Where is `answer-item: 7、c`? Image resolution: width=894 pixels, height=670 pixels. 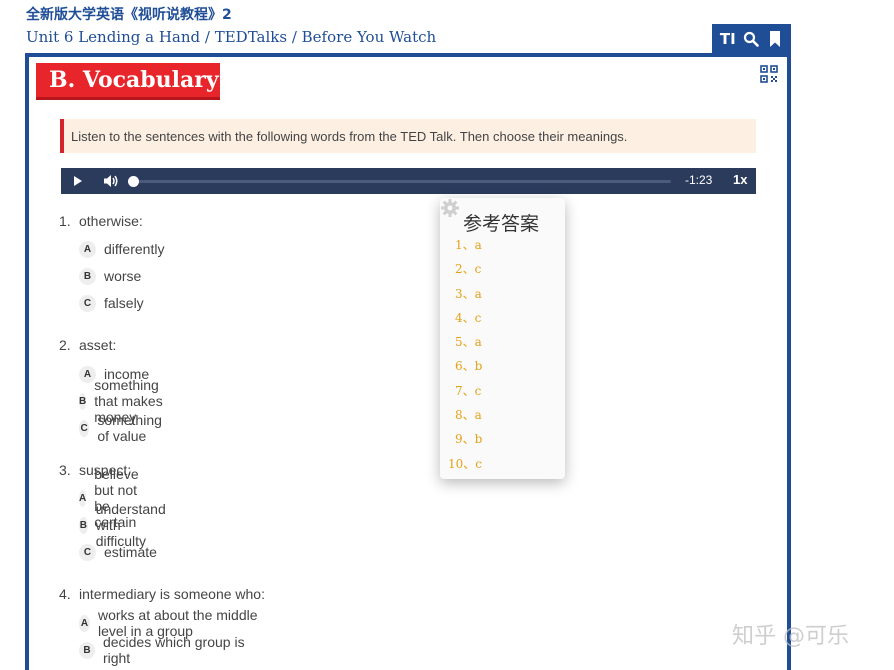 answer-item: 7、c is located at coordinates (468, 391).